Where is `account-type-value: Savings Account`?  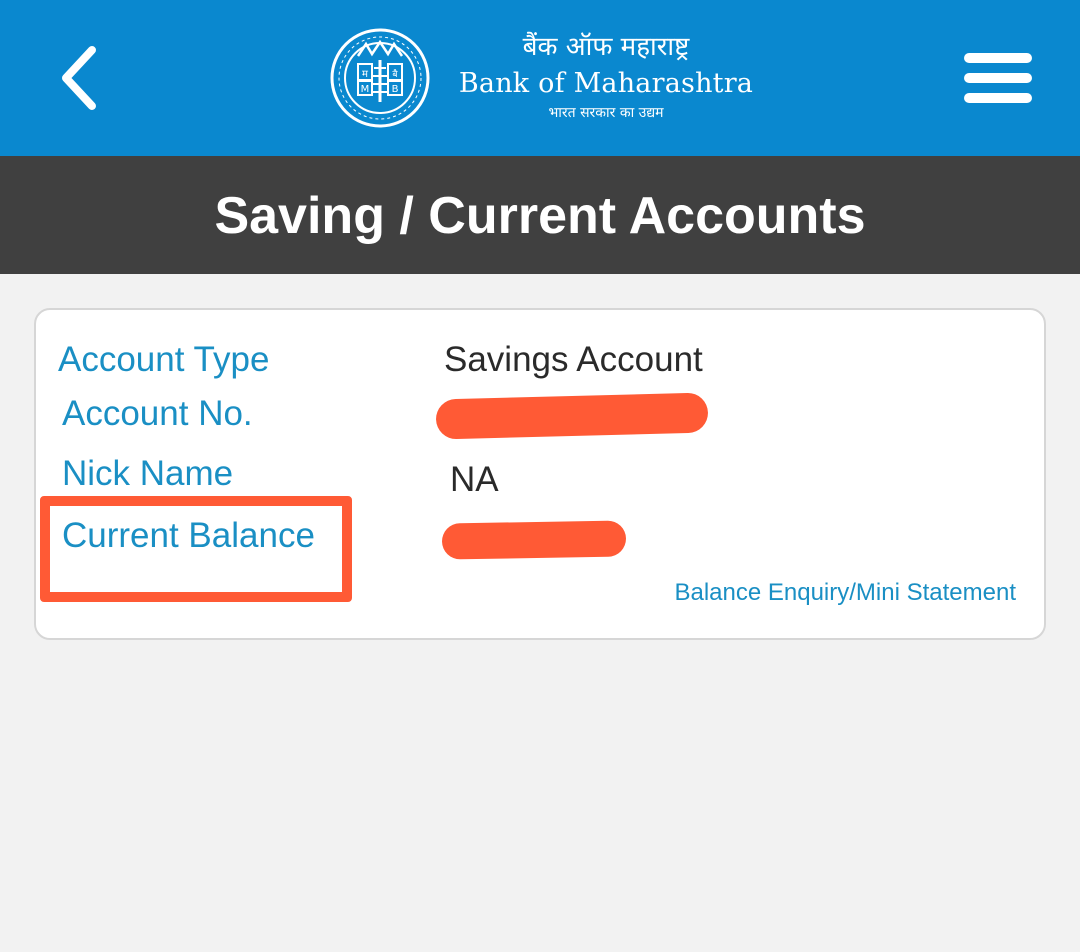 account-type-value: Savings Account is located at coordinates (573, 359).